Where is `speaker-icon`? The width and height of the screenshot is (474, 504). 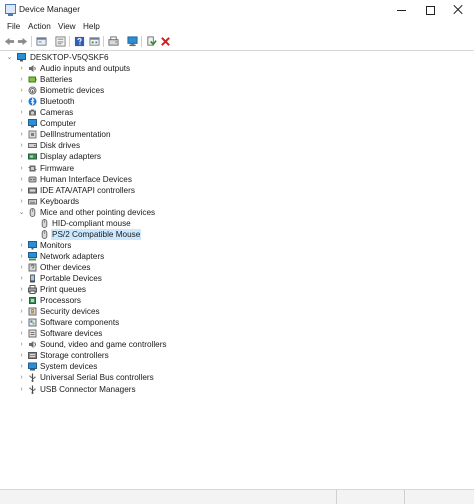
speaker-icon is located at coordinates (32, 68).